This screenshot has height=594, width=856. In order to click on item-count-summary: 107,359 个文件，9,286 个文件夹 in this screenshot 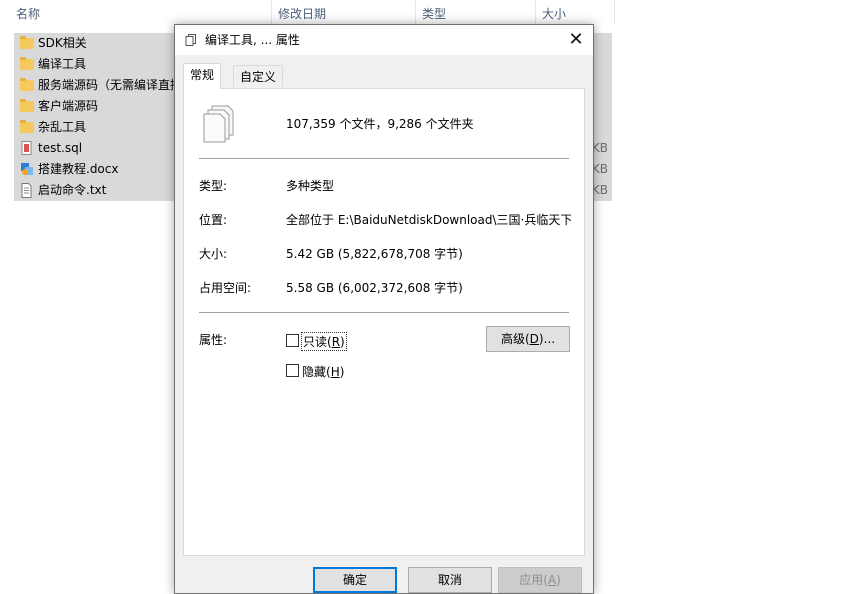, I will do `click(380, 124)`.